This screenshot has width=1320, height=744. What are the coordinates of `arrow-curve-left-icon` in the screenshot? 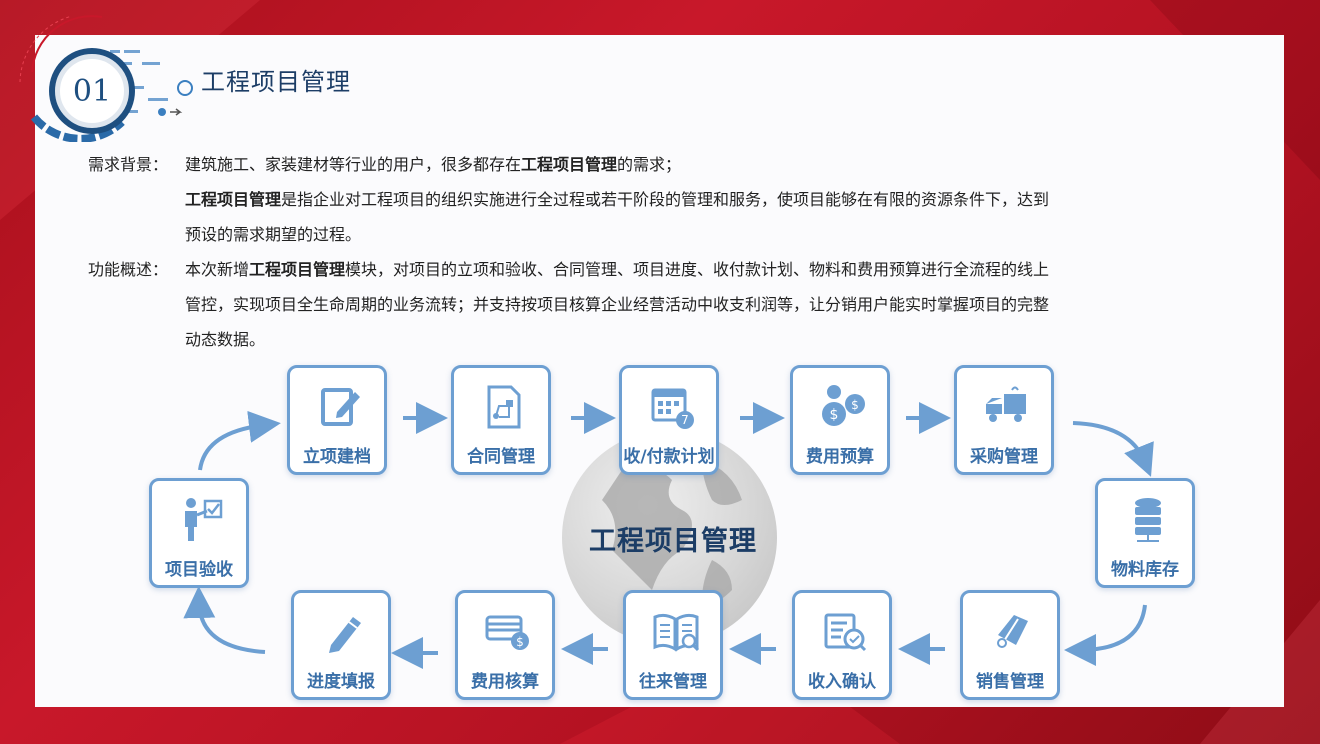 It's located at (1105, 635).